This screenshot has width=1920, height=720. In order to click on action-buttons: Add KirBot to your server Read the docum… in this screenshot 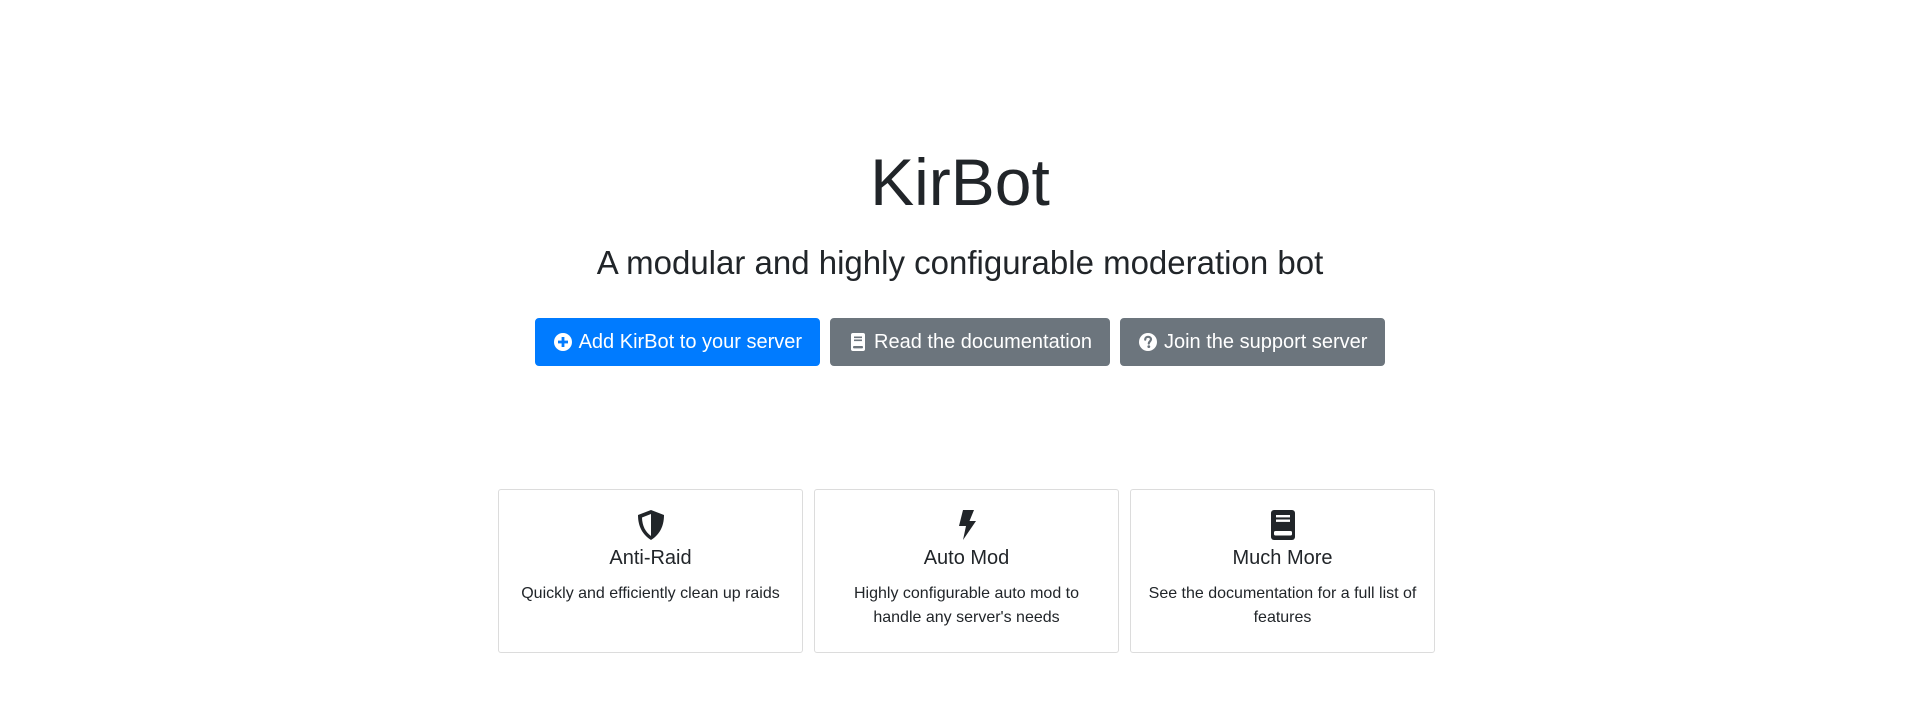, I will do `click(960, 342)`.